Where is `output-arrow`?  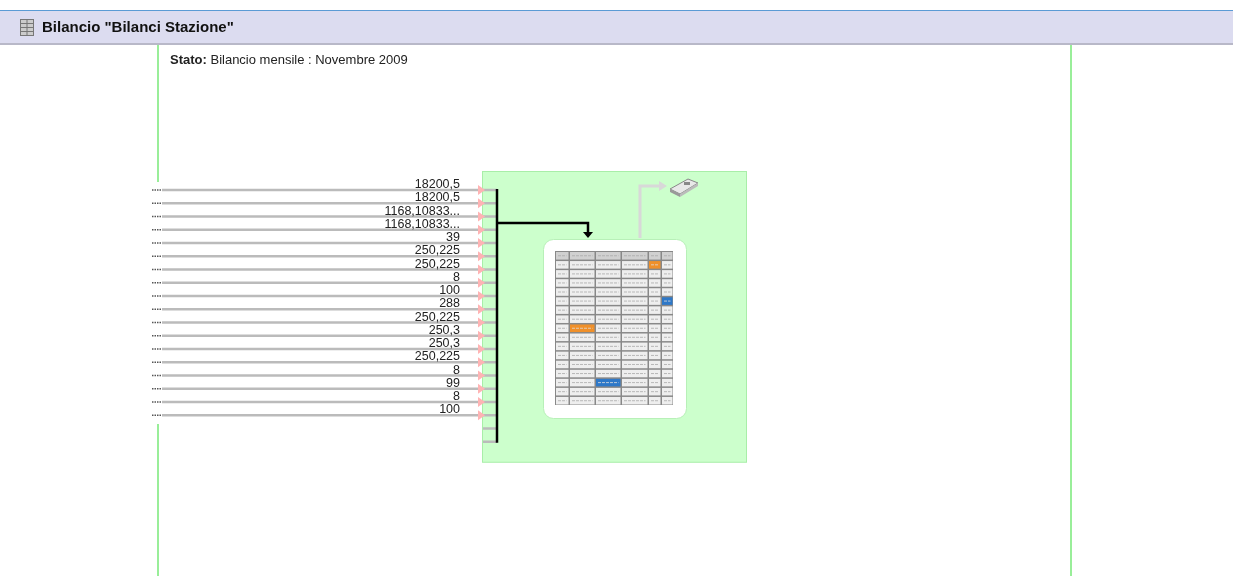 output-arrow is located at coordinates (652, 209).